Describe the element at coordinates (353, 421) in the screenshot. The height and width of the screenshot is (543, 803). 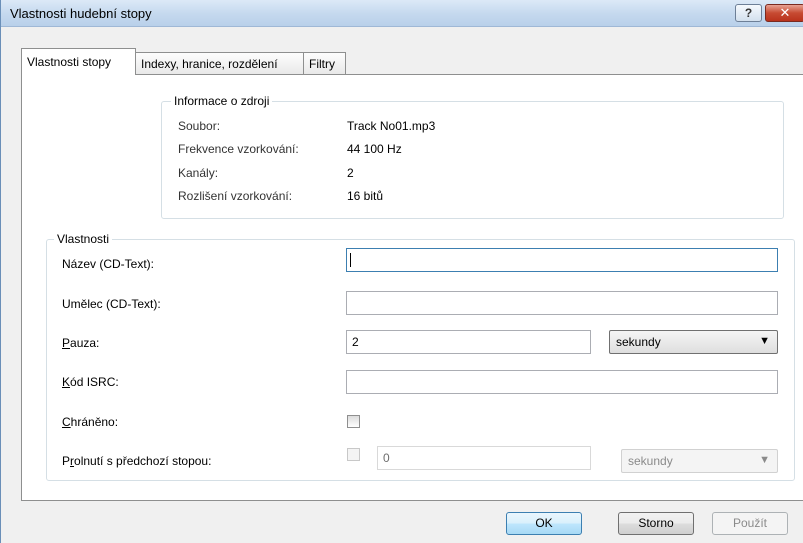
I see `protected-checkbox` at that location.